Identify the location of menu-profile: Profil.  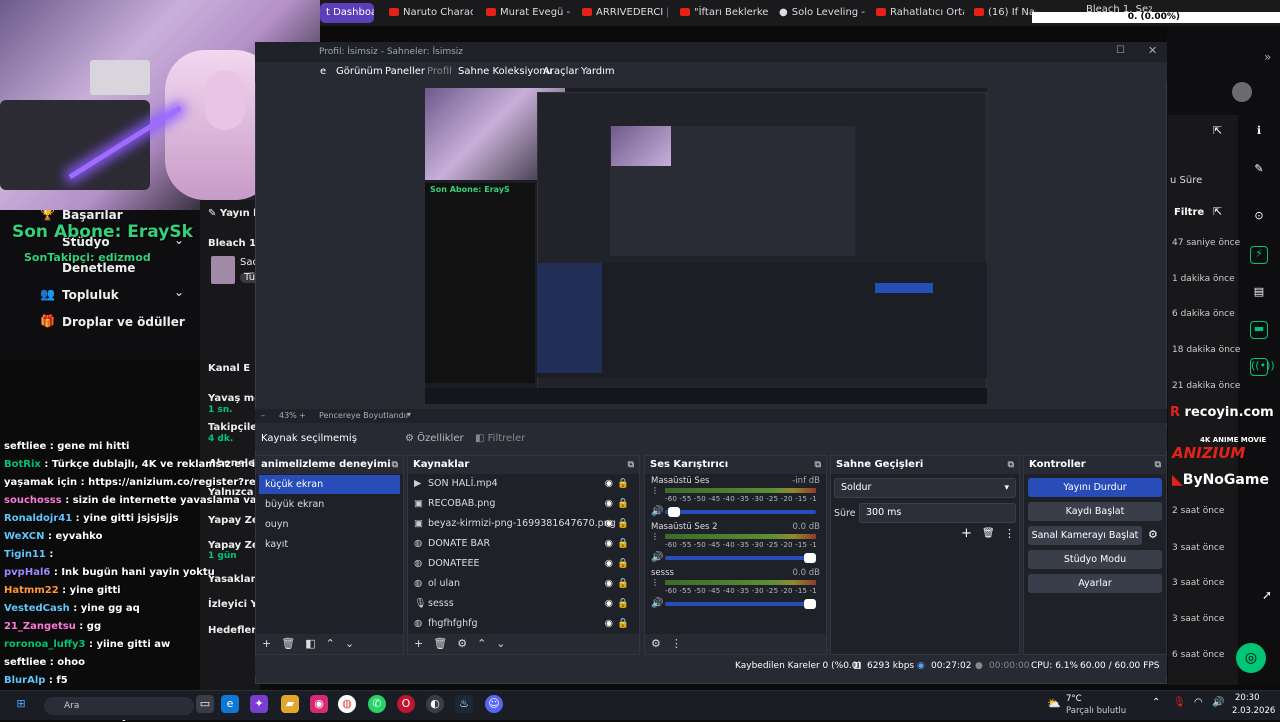
(439, 71).